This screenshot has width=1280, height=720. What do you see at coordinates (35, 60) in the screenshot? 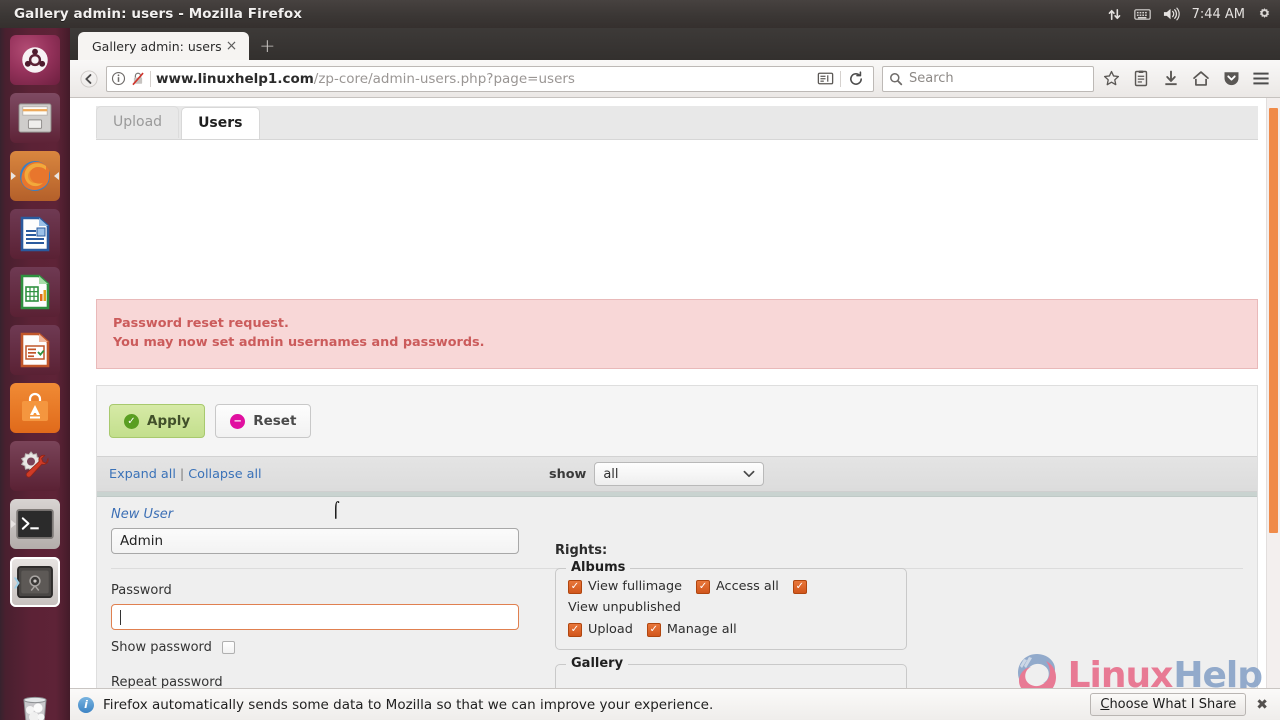
I see `launcher-item-ubuntu-dash` at bounding box center [35, 60].